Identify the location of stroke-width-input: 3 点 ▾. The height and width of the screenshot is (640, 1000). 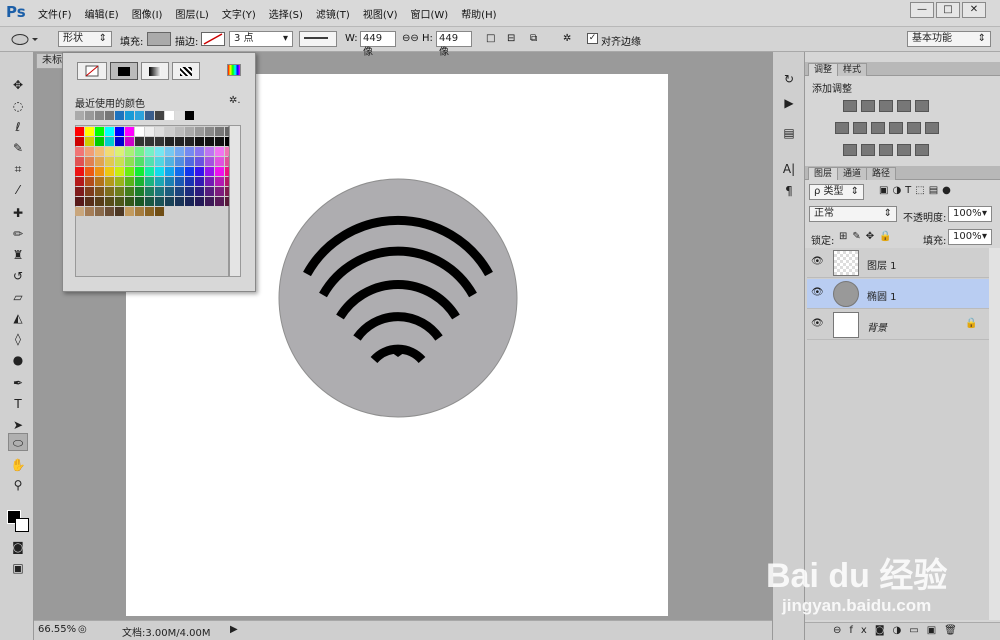
(261, 39).